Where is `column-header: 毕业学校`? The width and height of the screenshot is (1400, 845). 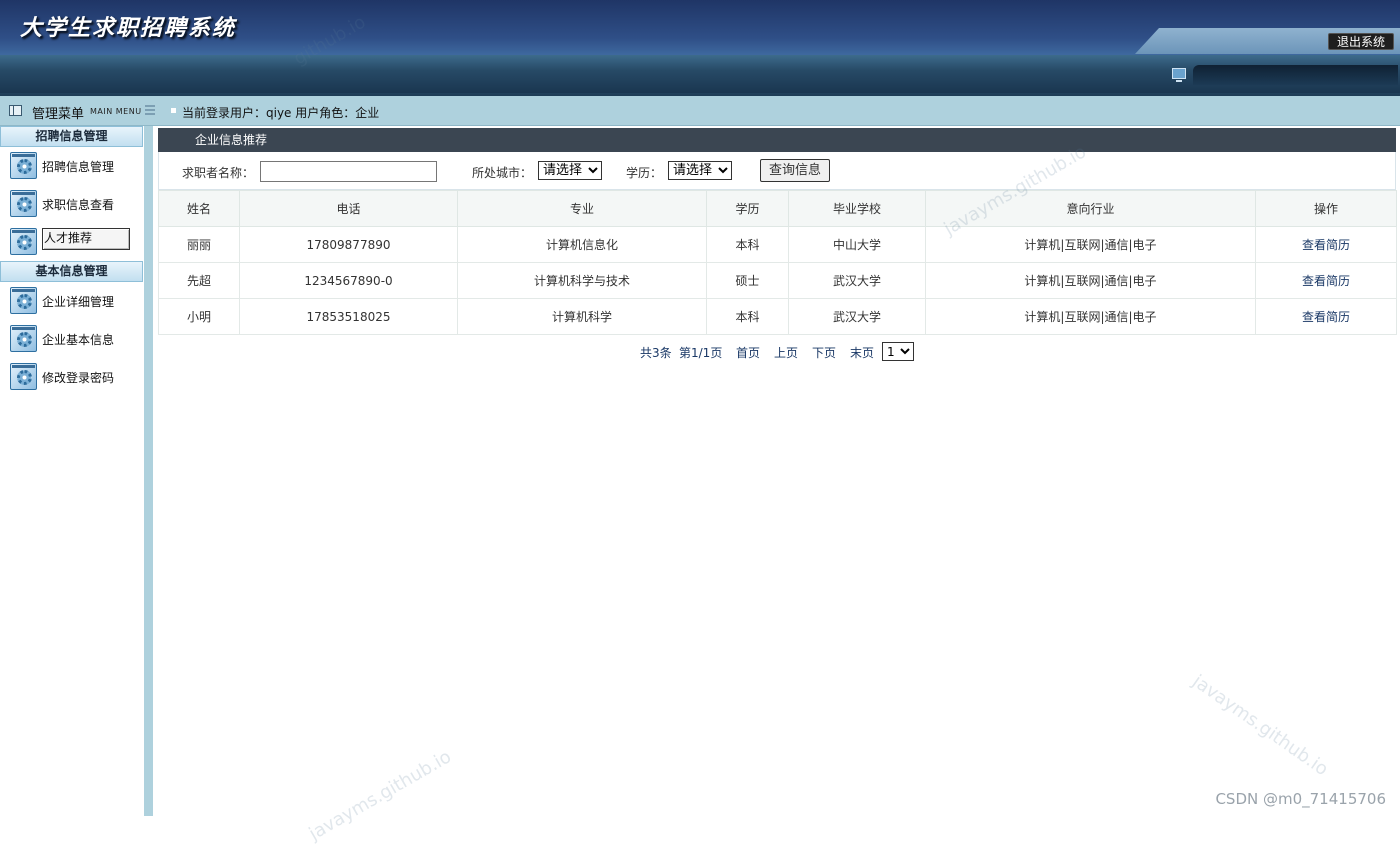
column-header: 毕业学校 is located at coordinates (857, 209).